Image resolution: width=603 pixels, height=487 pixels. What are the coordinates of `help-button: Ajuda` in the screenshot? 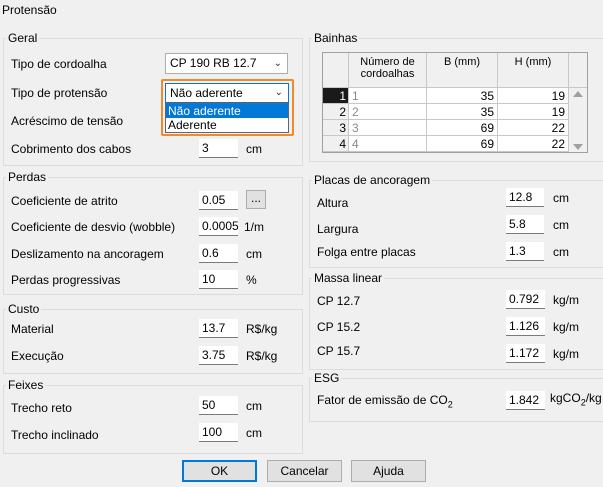 It's located at (388, 471).